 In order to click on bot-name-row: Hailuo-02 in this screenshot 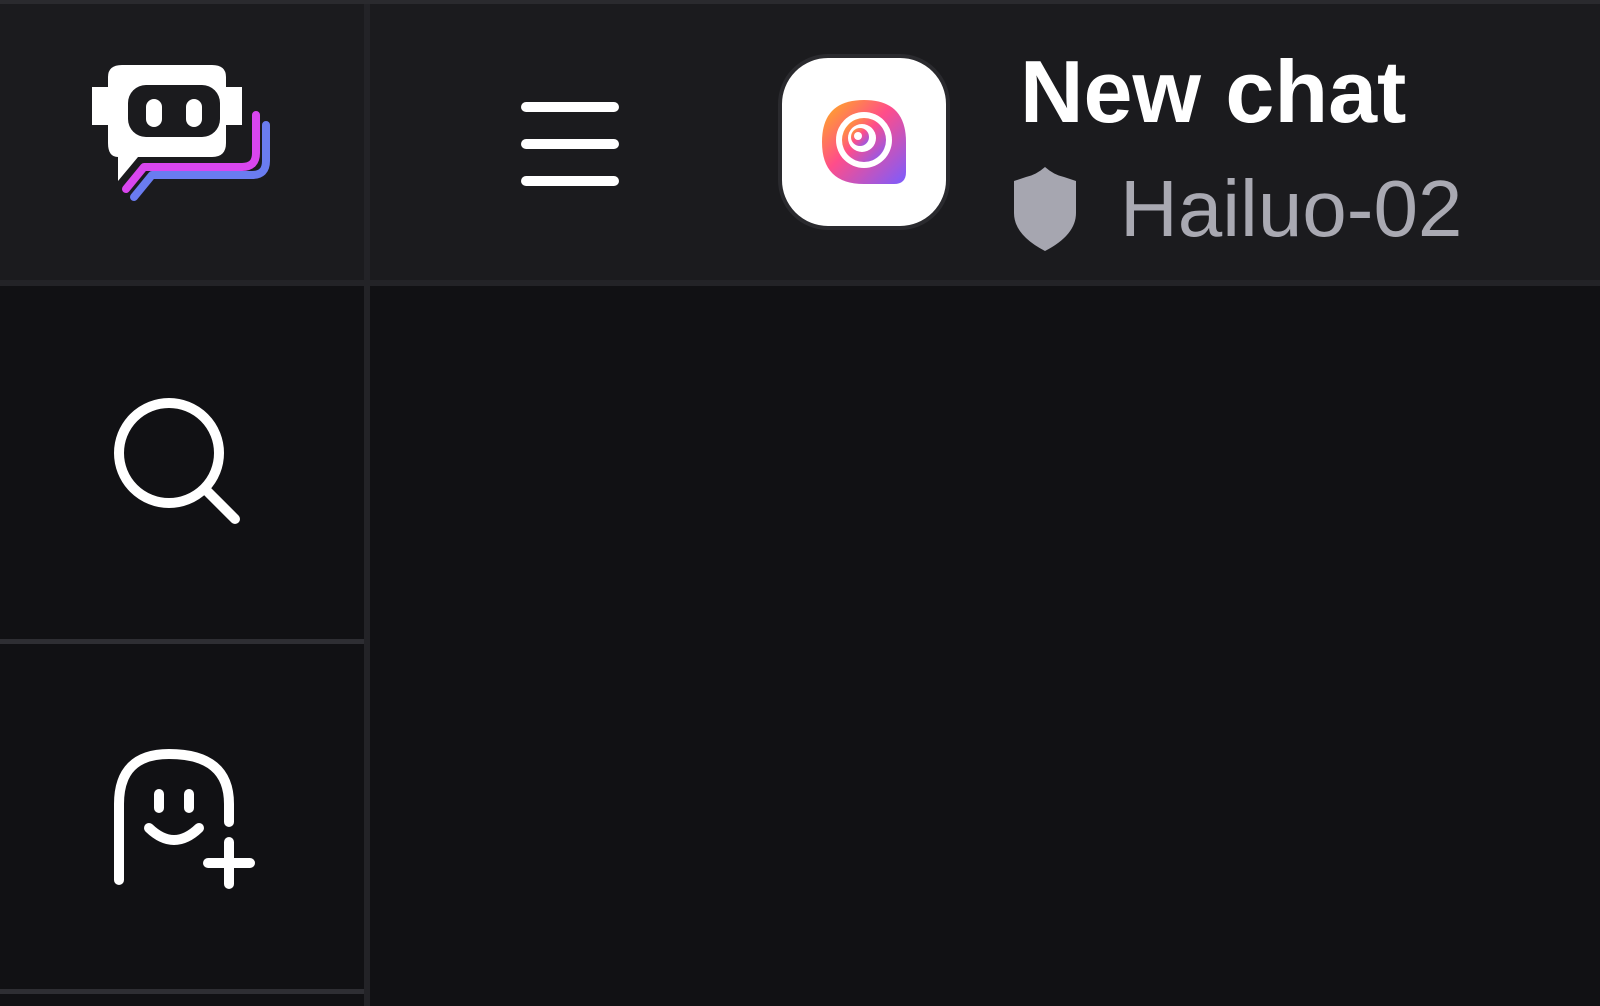, I will do `click(1236, 209)`.